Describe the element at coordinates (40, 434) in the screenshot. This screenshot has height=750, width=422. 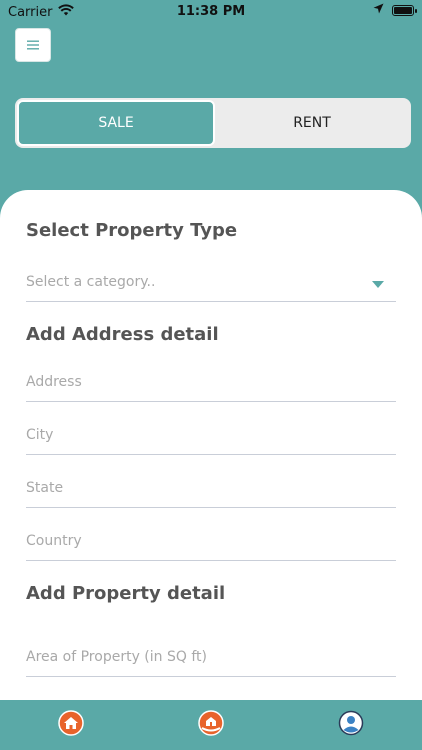
I see `city-placeholder: City` at that location.